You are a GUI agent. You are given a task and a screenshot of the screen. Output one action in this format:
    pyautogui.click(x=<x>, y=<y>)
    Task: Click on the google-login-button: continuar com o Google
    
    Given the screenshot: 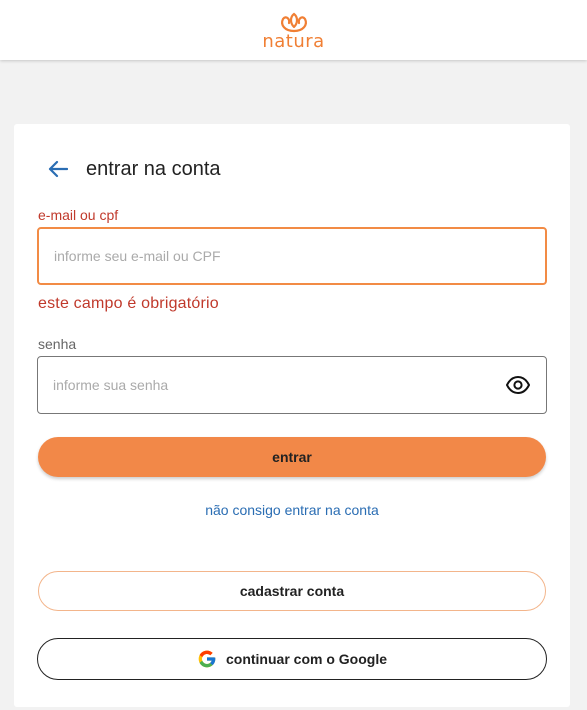 What is the action you would take?
    pyautogui.click(x=292, y=659)
    